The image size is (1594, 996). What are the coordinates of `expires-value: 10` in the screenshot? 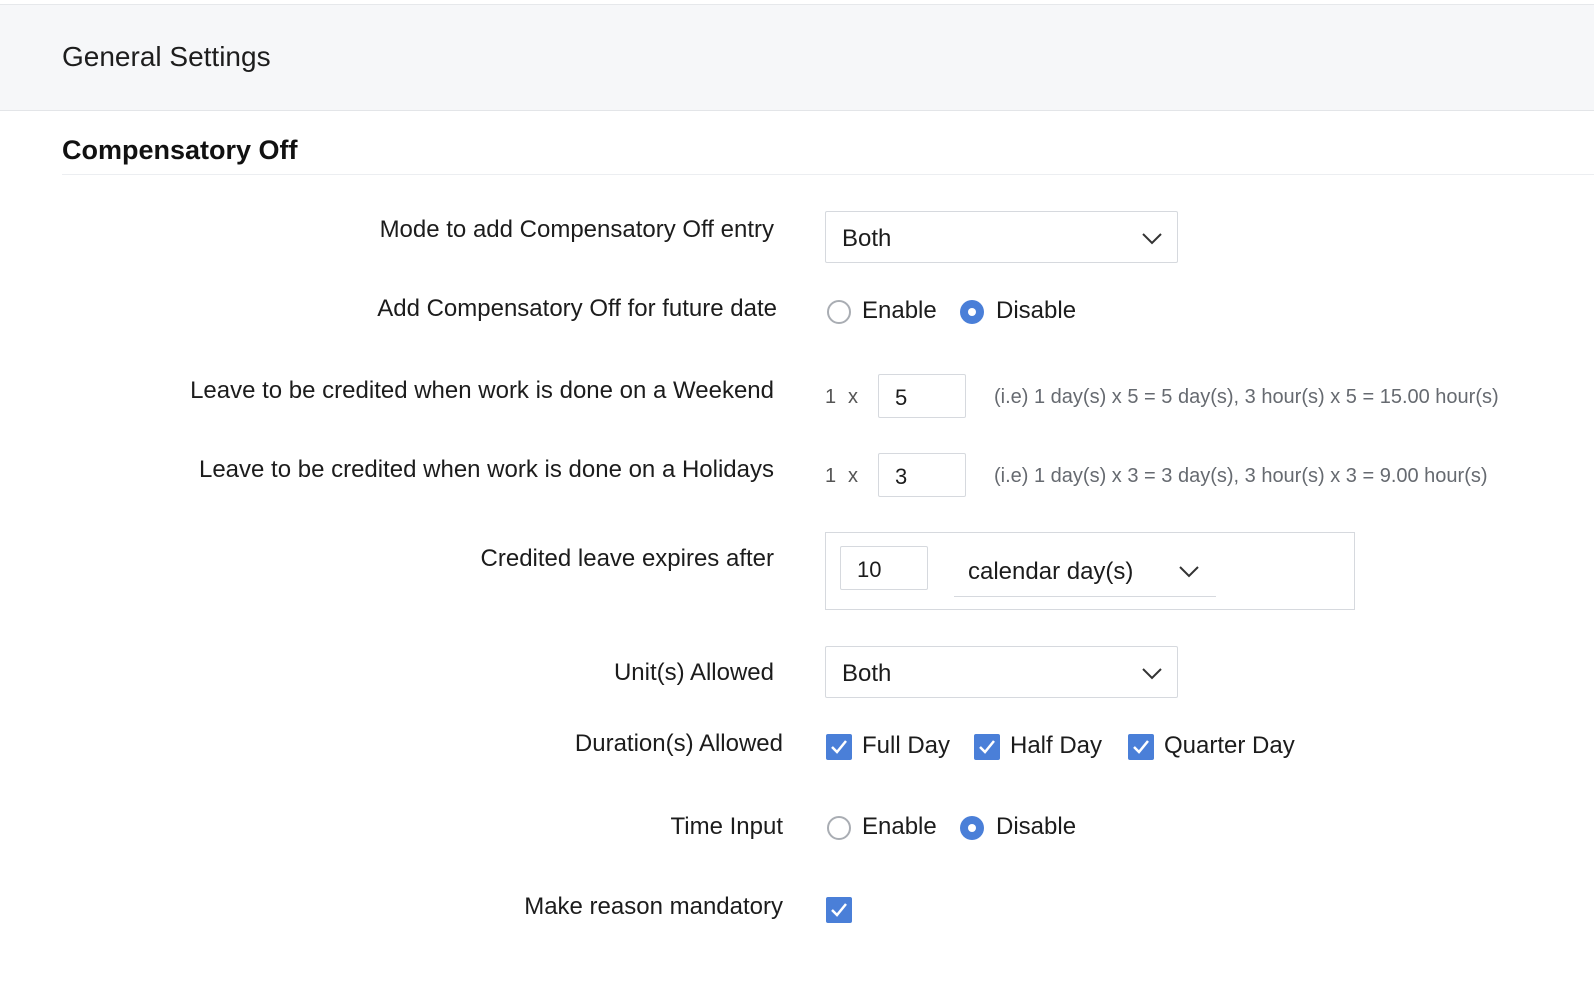 It's located at (869, 569).